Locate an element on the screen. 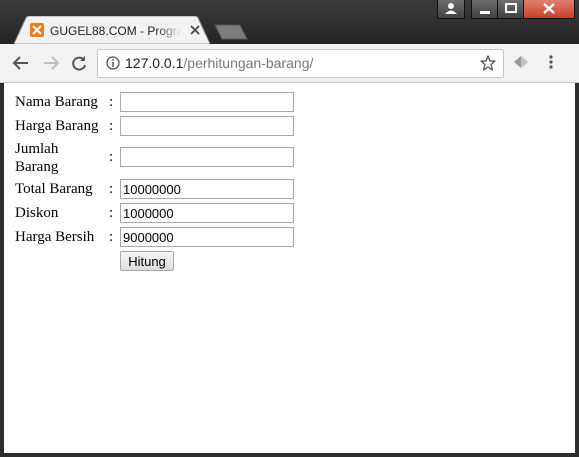 This screenshot has width=579, height=457. hitung-button: Hitung is located at coordinates (147, 261).